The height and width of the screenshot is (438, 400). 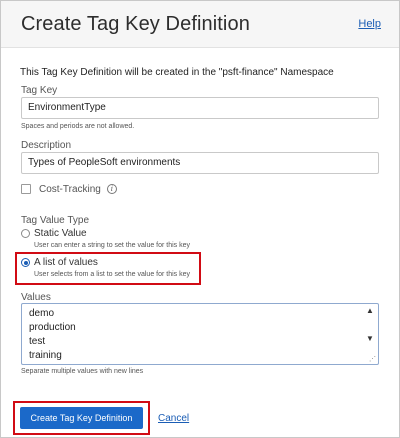 What do you see at coordinates (55, 220) in the screenshot?
I see `tag-value-type-label: Tag Value Type` at bounding box center [55, 220].